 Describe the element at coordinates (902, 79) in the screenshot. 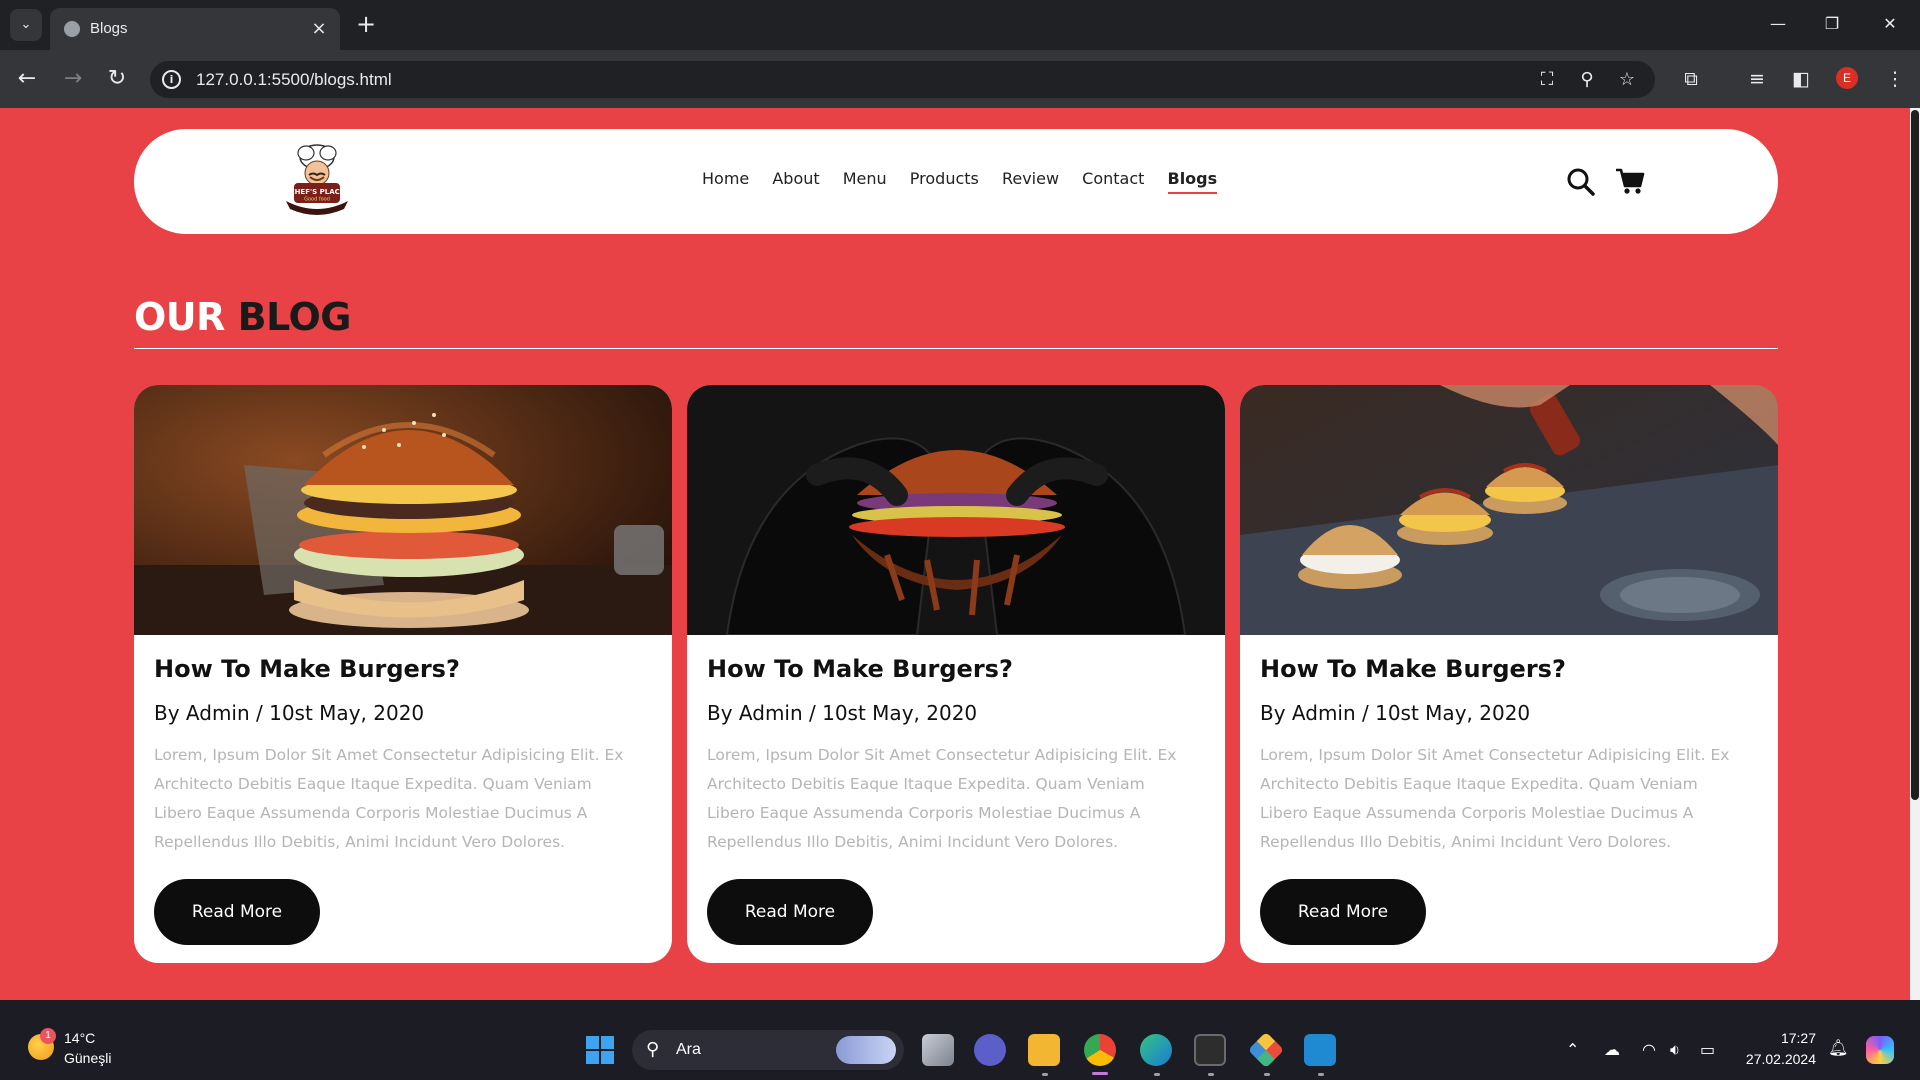

I see `address-bar: i 127.0.0.1:5500/blogs.html ⛶ ⚲ ☆` at that location.